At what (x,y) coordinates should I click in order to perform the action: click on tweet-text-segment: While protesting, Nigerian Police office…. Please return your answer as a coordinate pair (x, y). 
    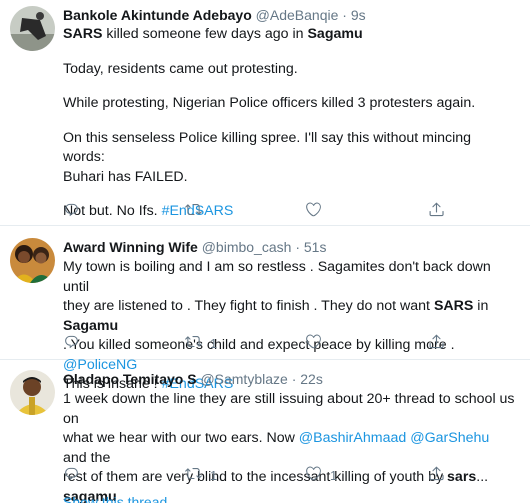
    Looking at the image, I should click on (269, 103).